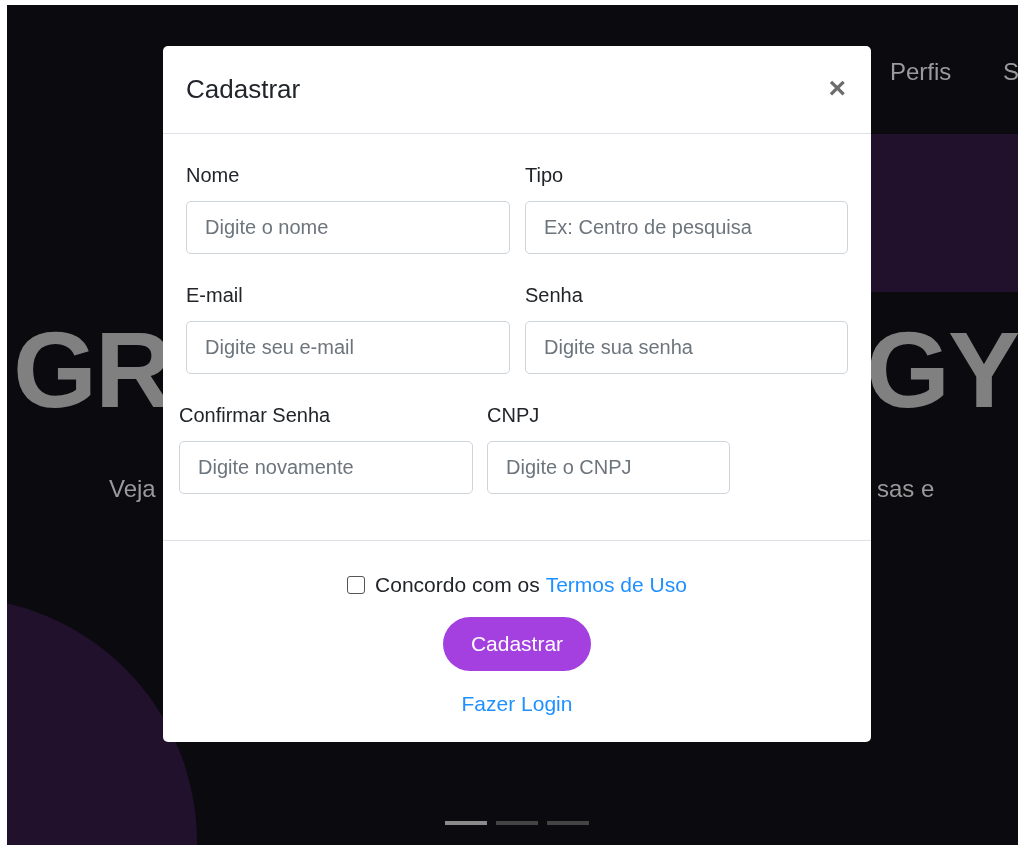  I want to click on input-field: Digite novamente, so click(326, 467).